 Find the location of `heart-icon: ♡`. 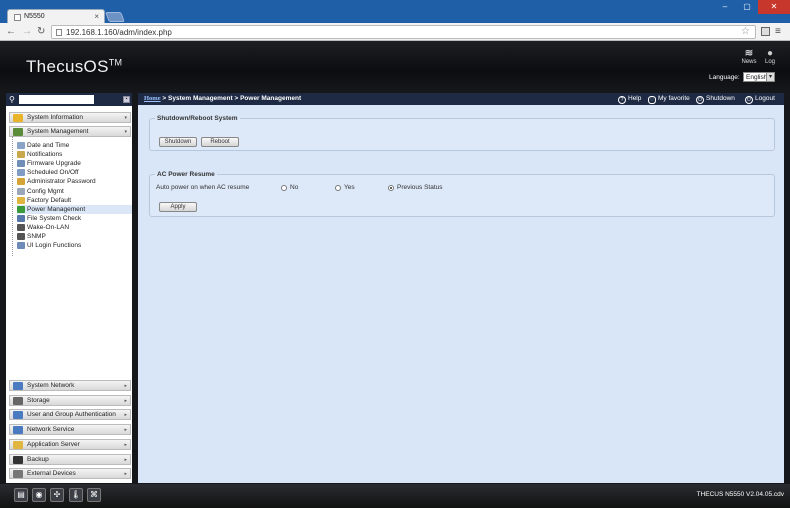

heart-icon: ♡ is located at coordinates (652, 100).